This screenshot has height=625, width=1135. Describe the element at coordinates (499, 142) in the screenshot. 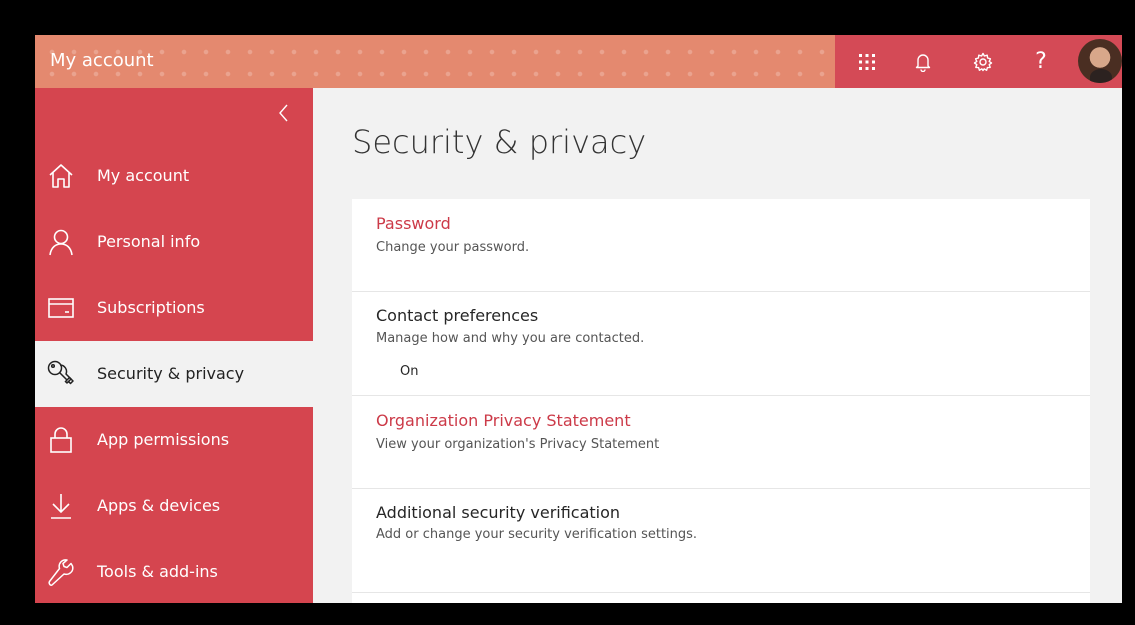

I see `page-title: Security & privacy` at that location.